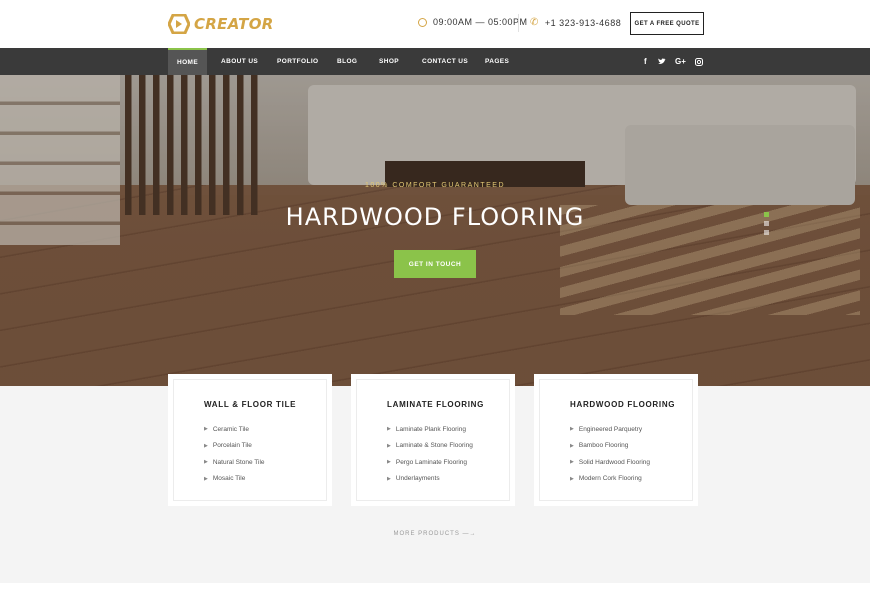 Image resolution: width=870 pixels, height=608 pixels. What do you see at coordinates (614, 462) in the screenshot?
I see `list-item-label: Solid Hardwood Flooring` at bounding box center [614, 462].